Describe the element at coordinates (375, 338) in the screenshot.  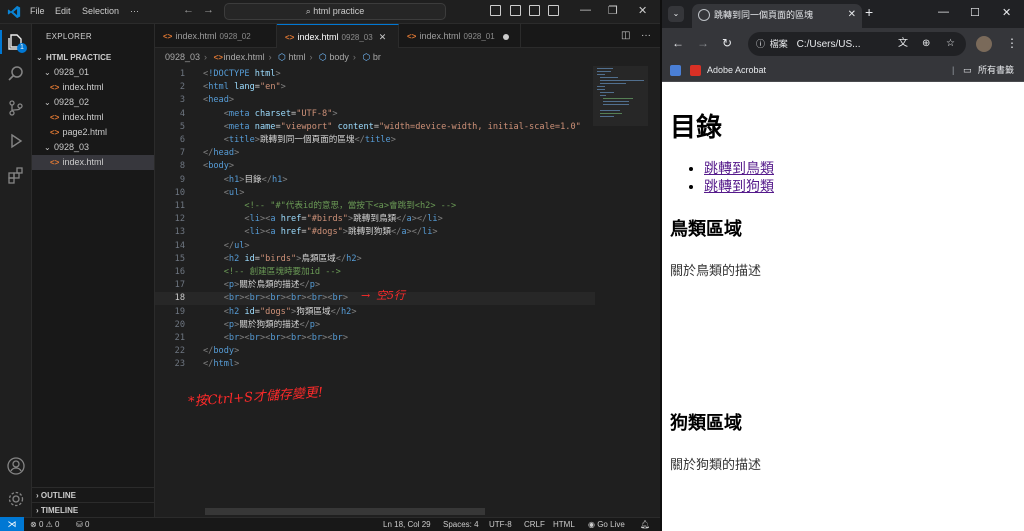
I see `code-line: 21 <br><br><br><br><br><br>` at that location.